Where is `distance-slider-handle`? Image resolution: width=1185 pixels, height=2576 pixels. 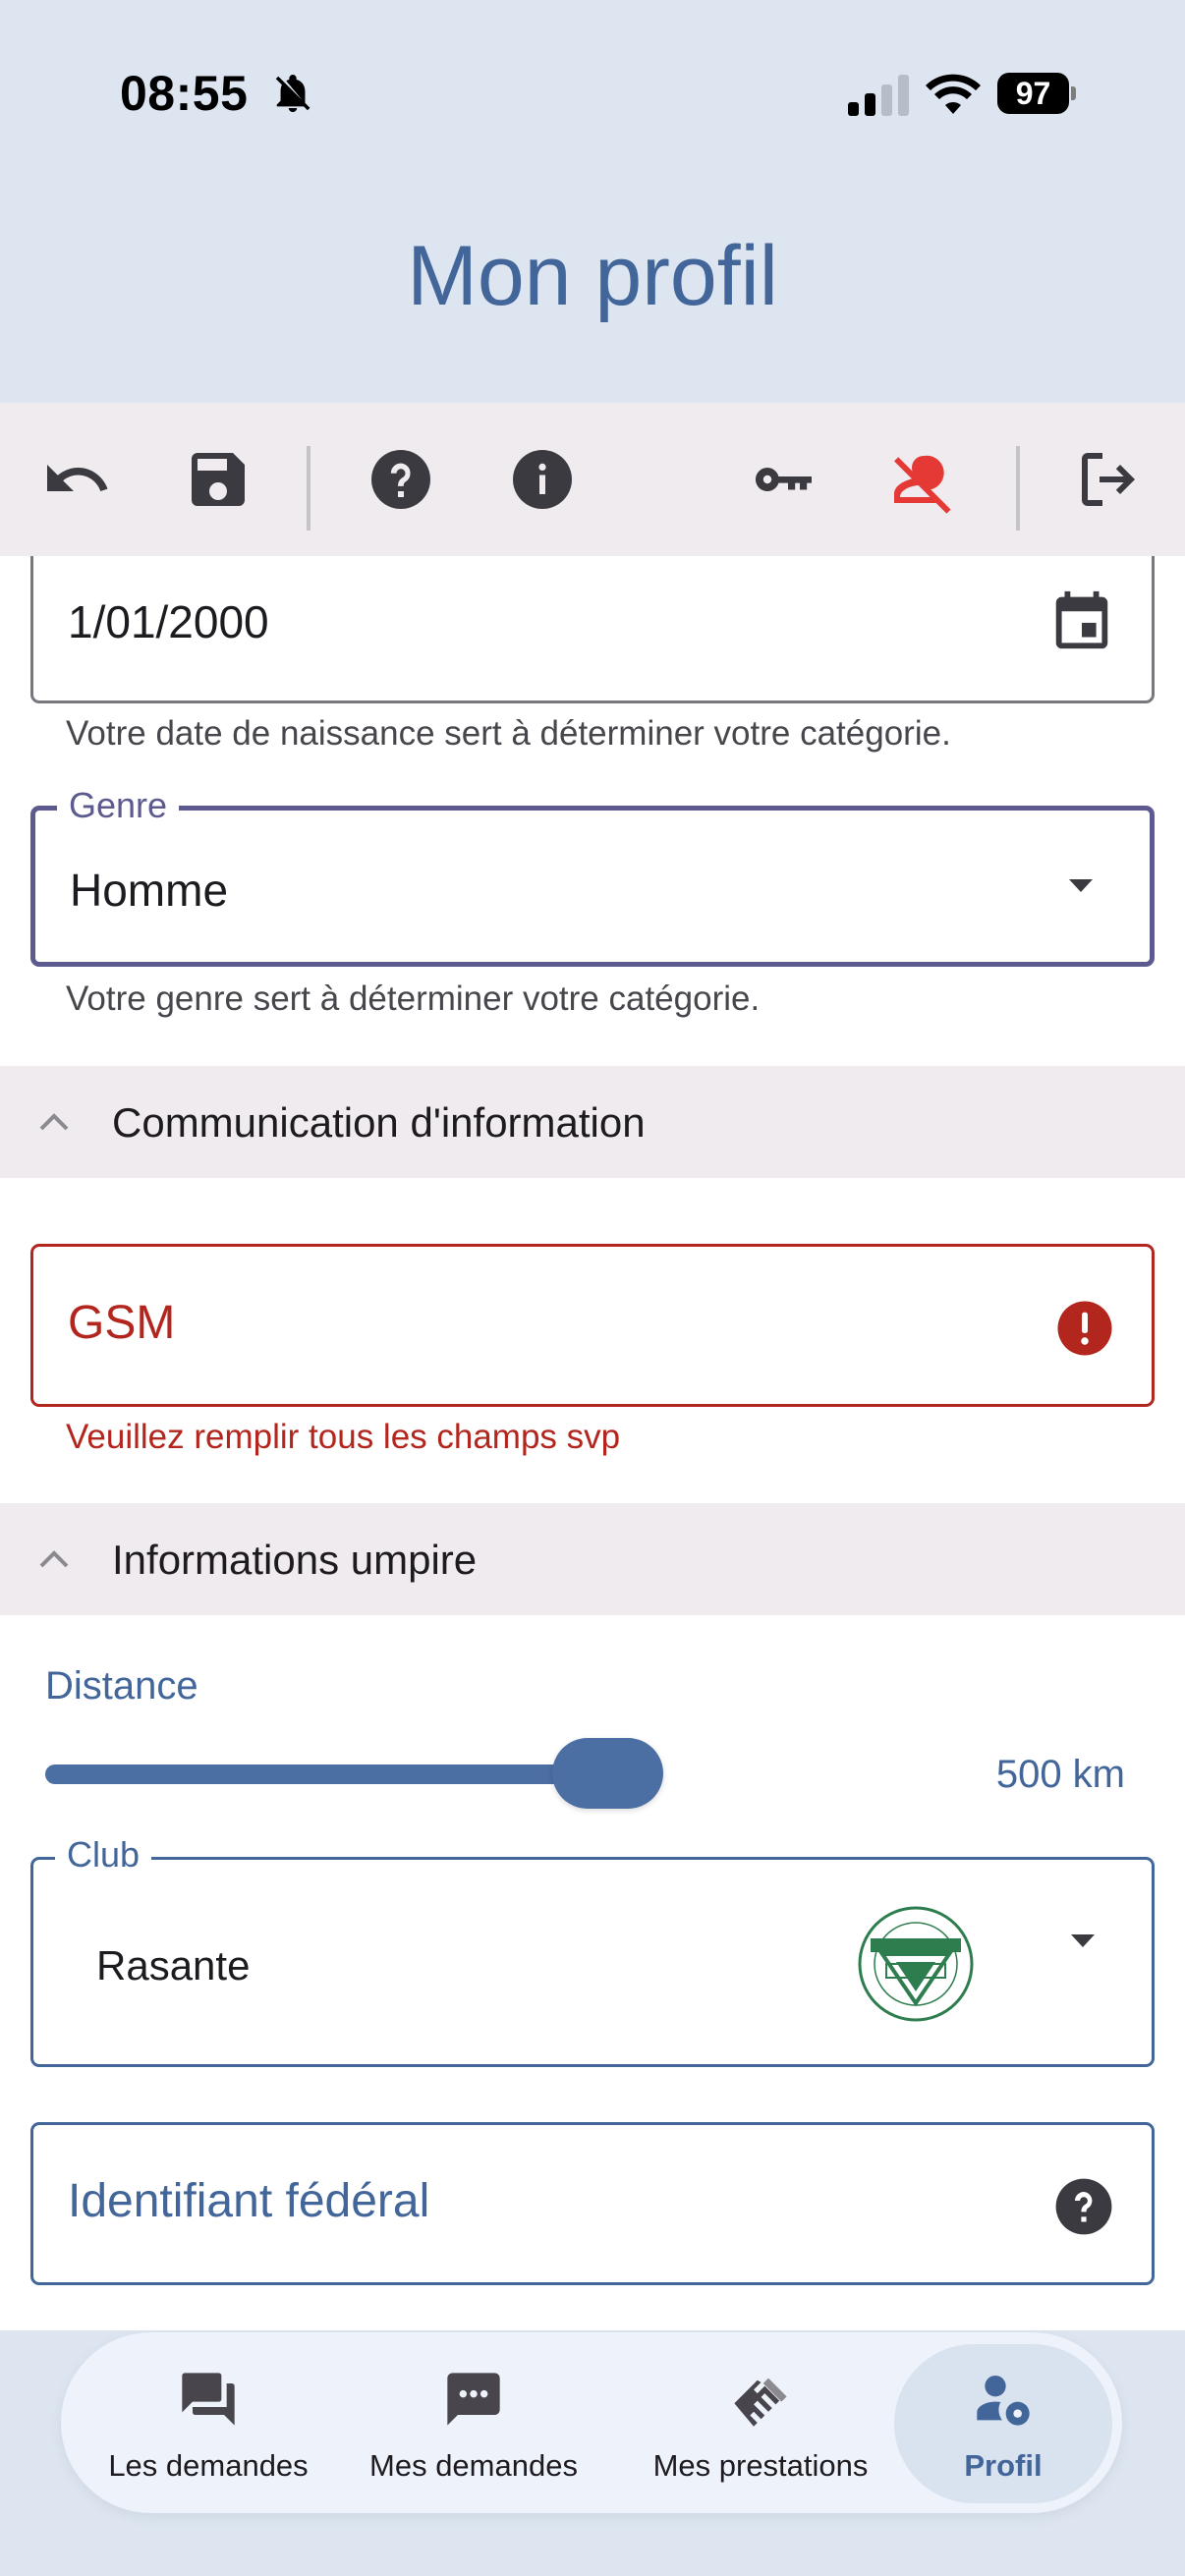
distance-slider-handle is located at coordinates (608, 1773).